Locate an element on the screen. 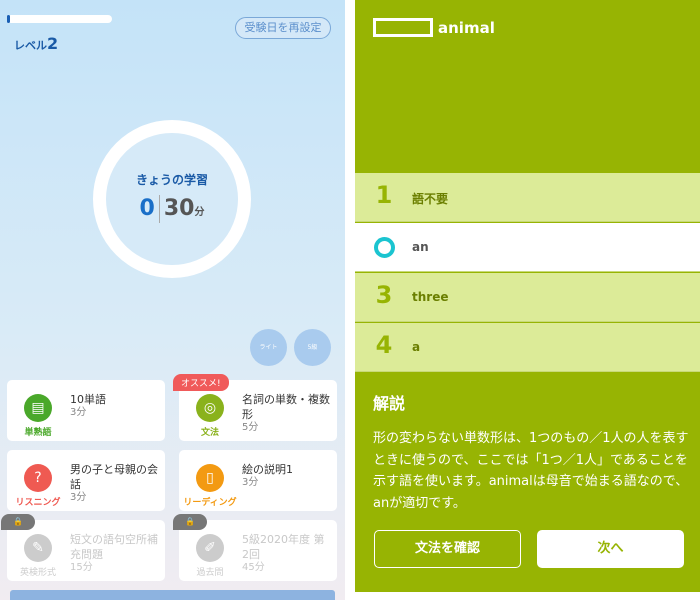 The width and height of the screenshot is (700, 600). question-word: animal is located at coordinates (466, 27).